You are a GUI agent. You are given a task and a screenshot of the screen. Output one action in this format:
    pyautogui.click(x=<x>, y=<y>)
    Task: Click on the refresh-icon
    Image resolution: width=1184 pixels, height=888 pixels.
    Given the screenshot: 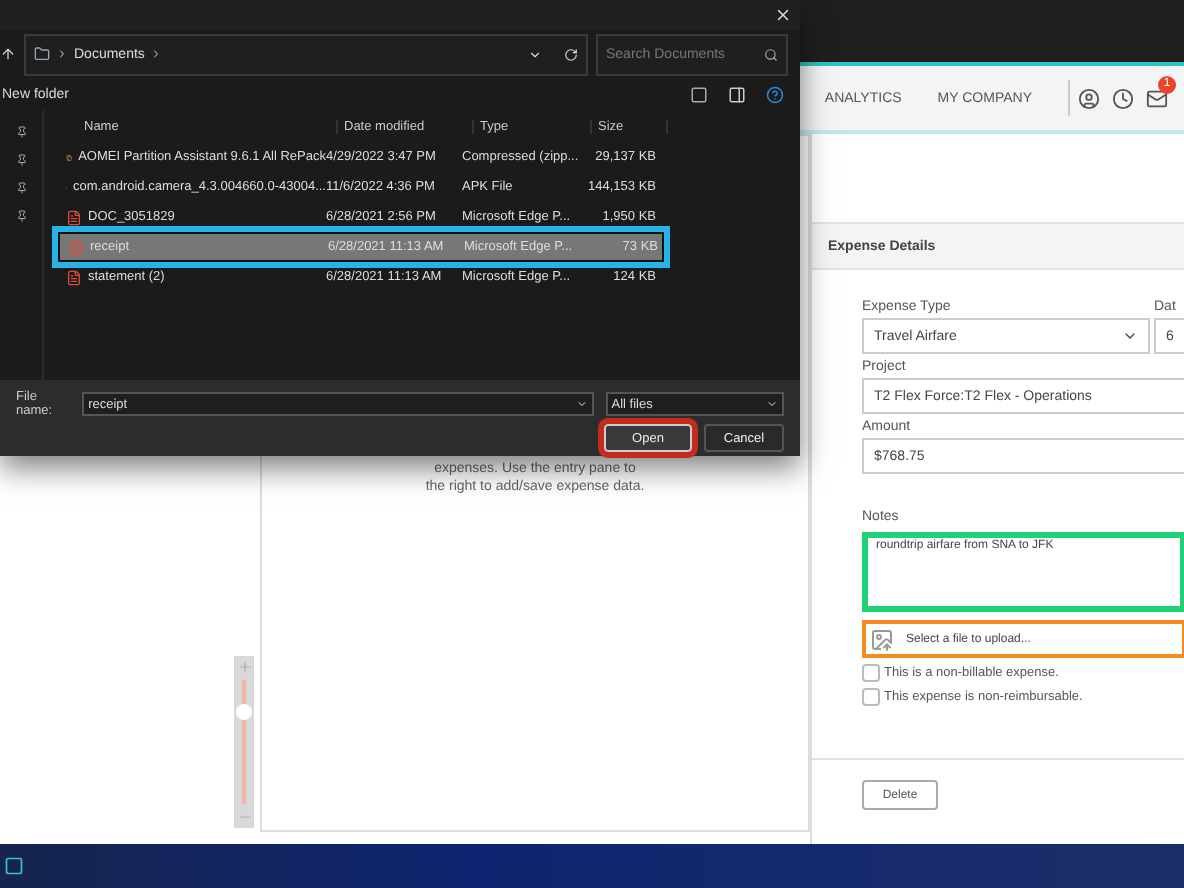 What is the action you would take?
    pyautogui.click(x=571, y=54)
    